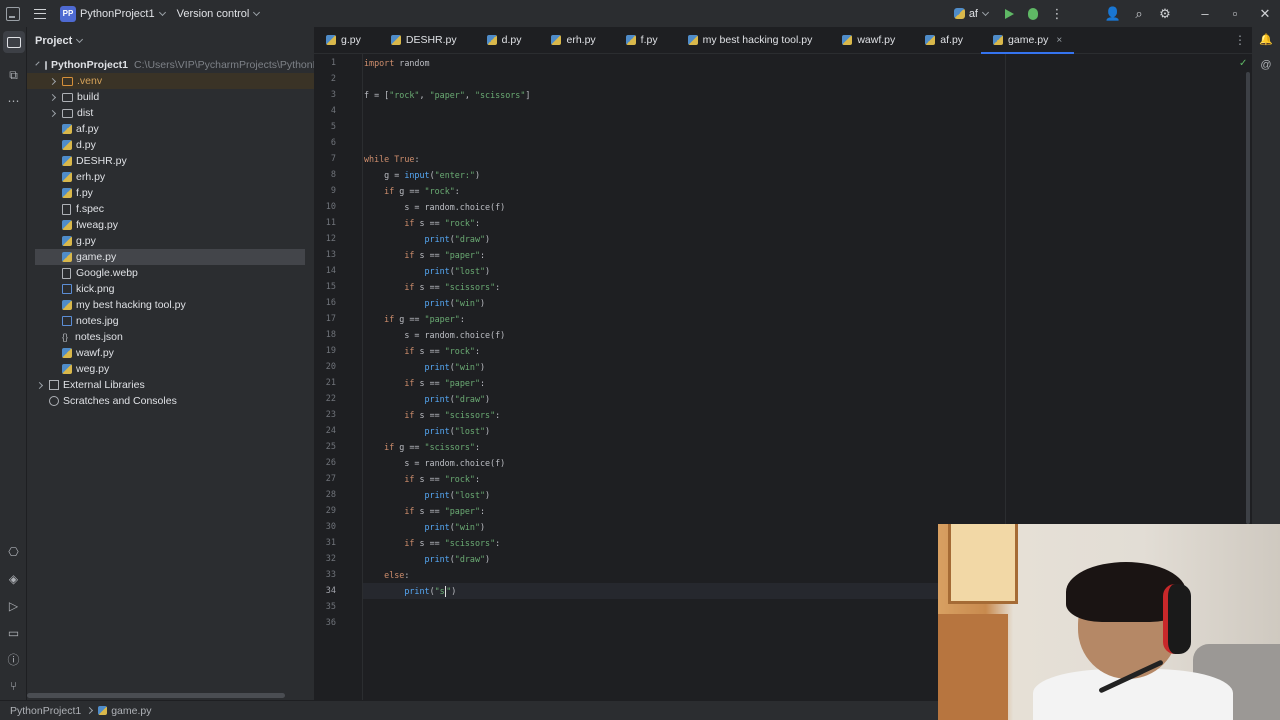 This screenshot has height=720, width=1280. I want to click on tree-item-dist: dist, so click(170, 113).